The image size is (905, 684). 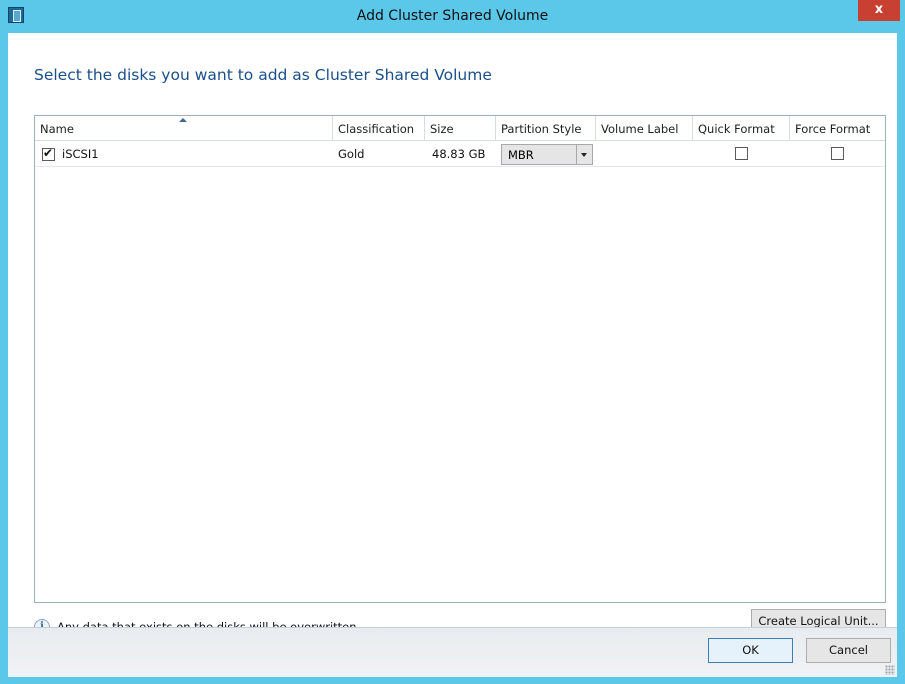 I want to click on title-bar: Add Cluster Shared Volume x, so click(x=452, y=16).